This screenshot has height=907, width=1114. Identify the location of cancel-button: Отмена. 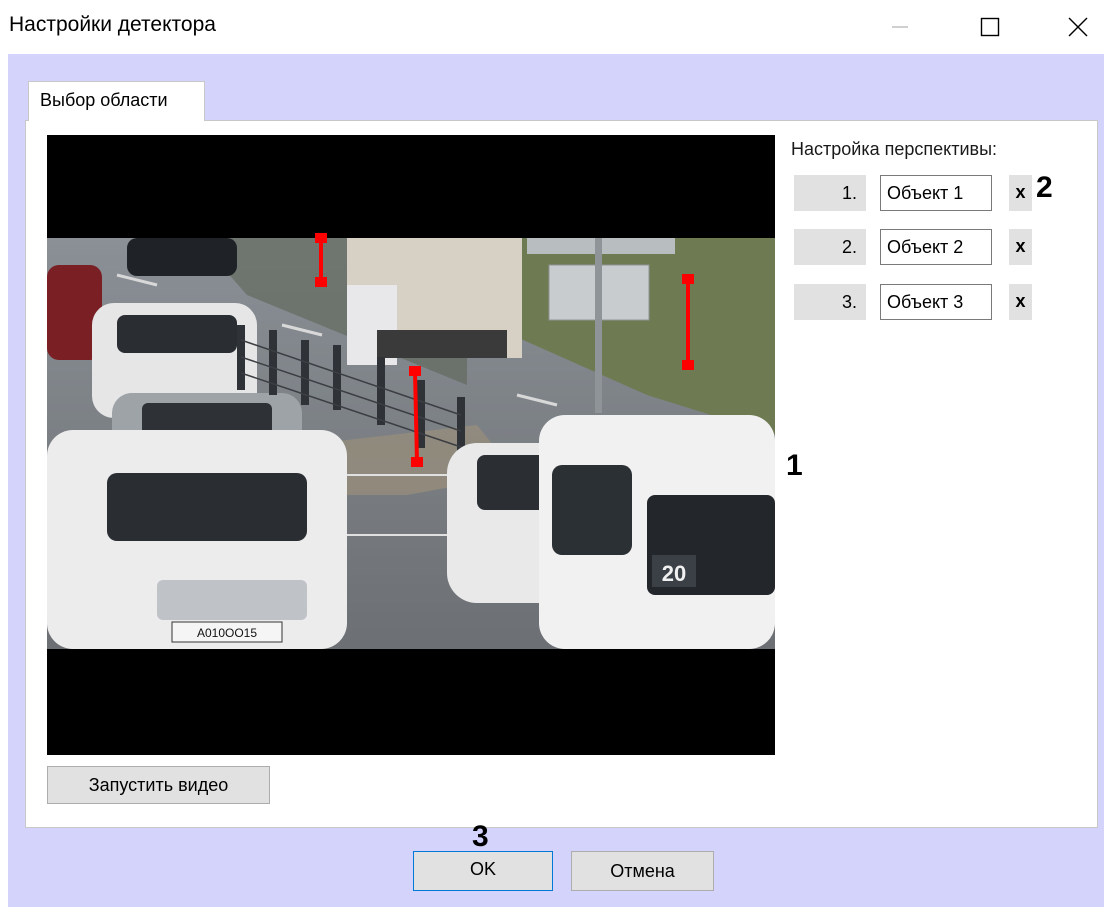
(642, 871).